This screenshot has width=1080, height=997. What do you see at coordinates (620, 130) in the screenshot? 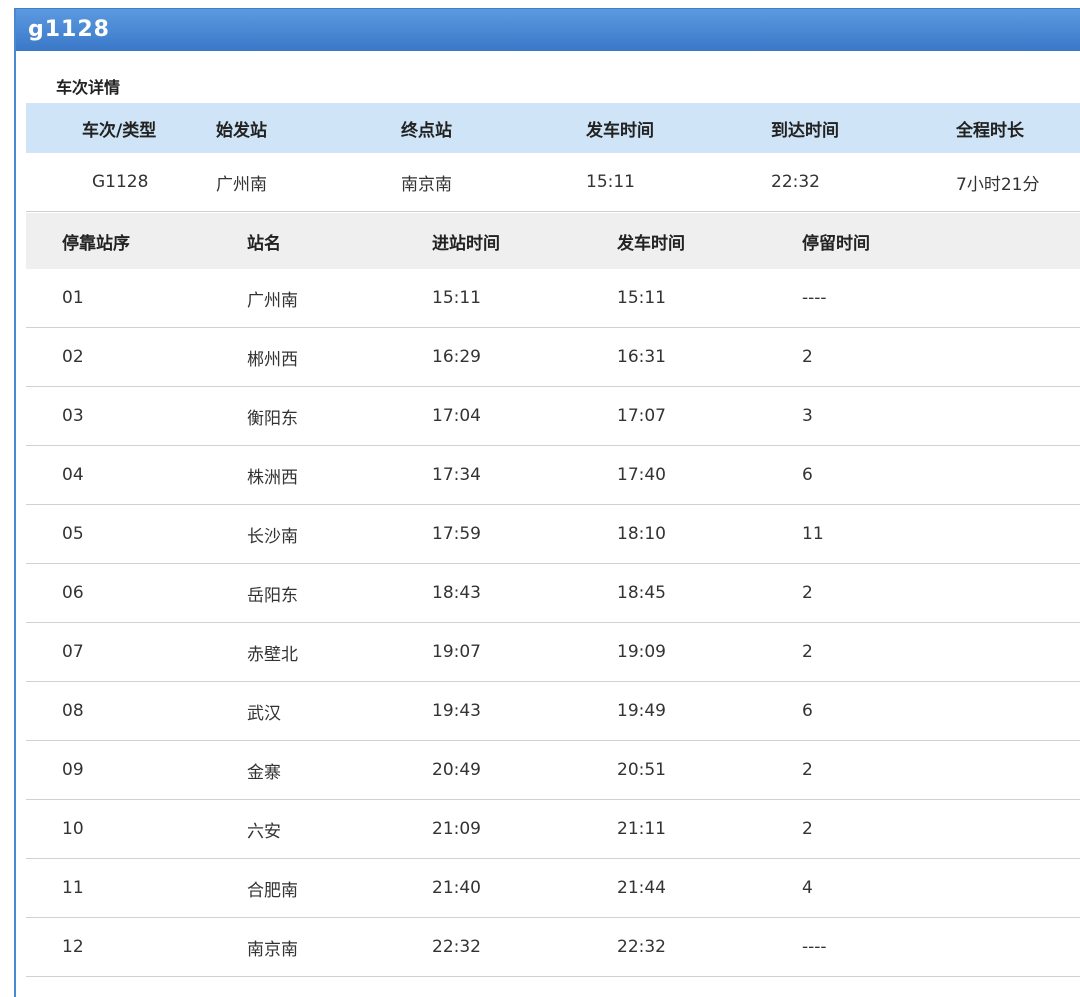
I see `summary-header-departure: 发车时间` at bounding box center [620, 130].